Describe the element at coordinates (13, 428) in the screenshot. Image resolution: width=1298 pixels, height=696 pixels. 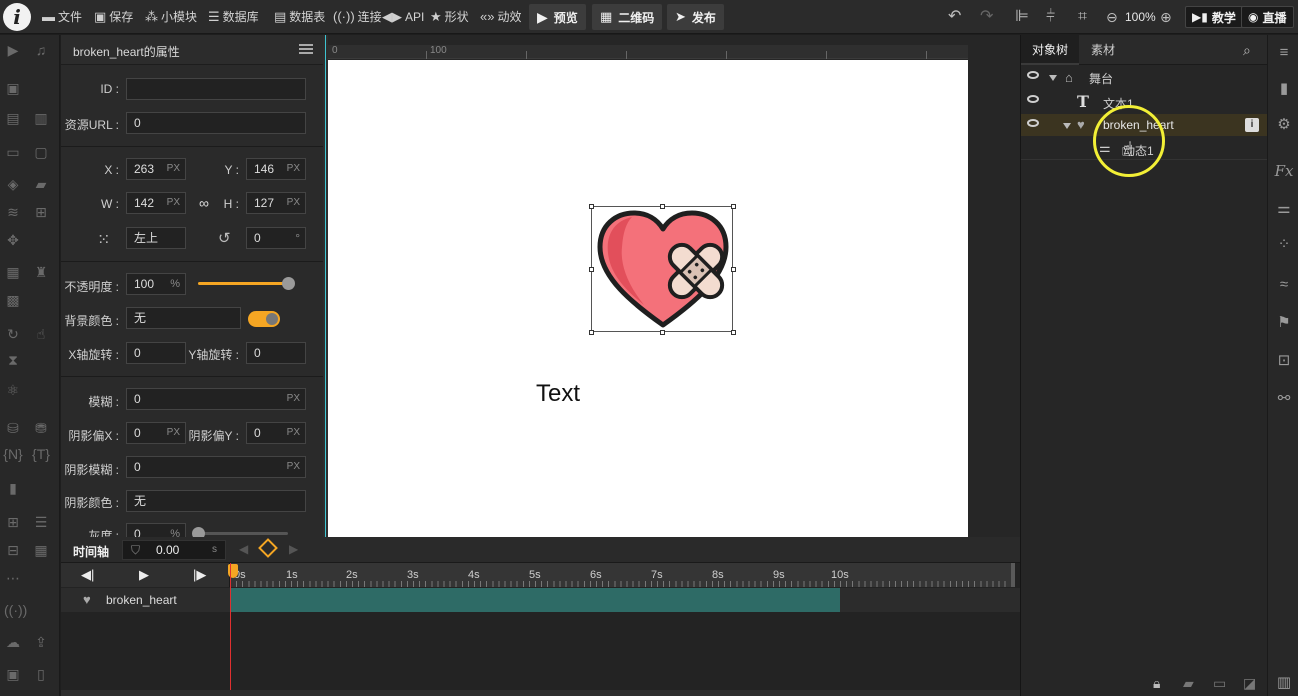
I see `db-icon: ⛁` at that location.